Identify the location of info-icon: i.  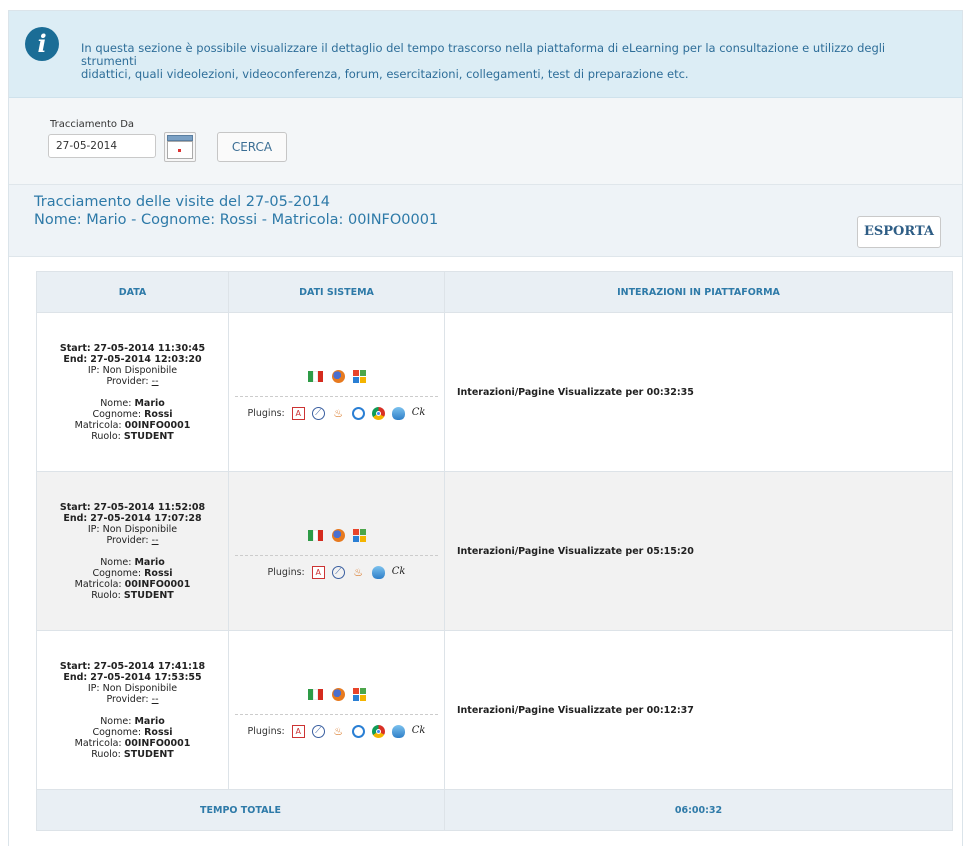
(42, 44).